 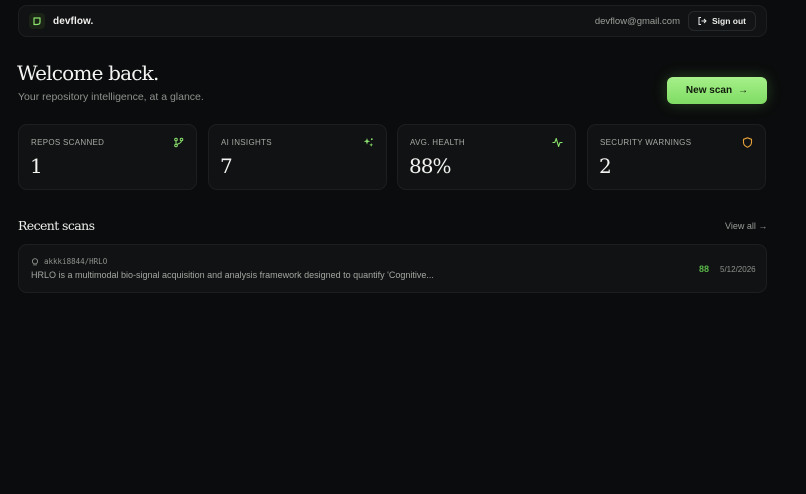 I want to click on new-scan-label: New scan, so click(x=709, y=90).